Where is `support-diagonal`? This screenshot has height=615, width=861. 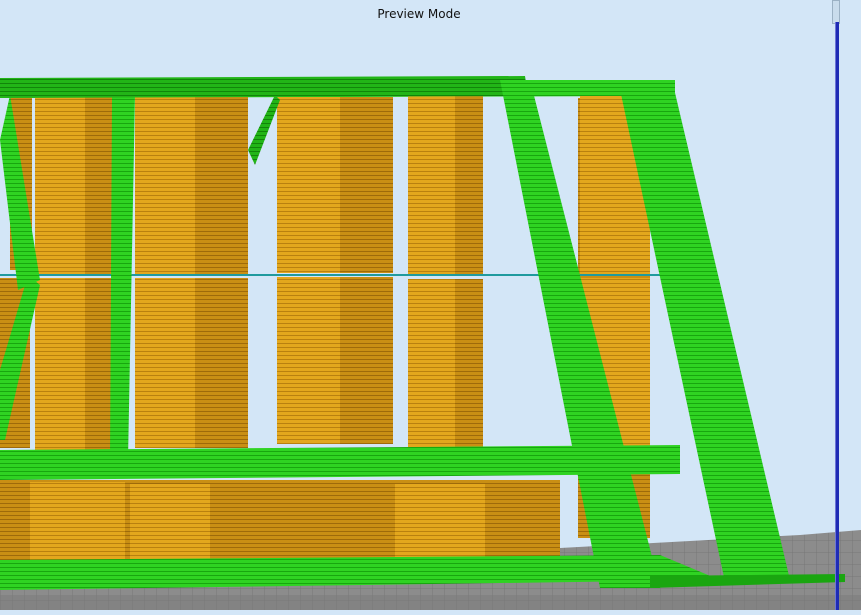 support-diagonal is located at coordinates (264, 130).